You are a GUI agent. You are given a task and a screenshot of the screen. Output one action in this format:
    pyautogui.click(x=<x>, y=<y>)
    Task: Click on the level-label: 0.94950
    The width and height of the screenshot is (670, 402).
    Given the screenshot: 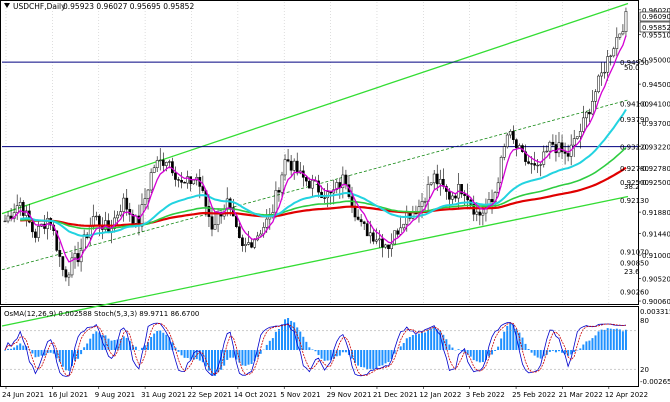 What is the action you would take?
    pyautogui.click(x=634, y=63)
    